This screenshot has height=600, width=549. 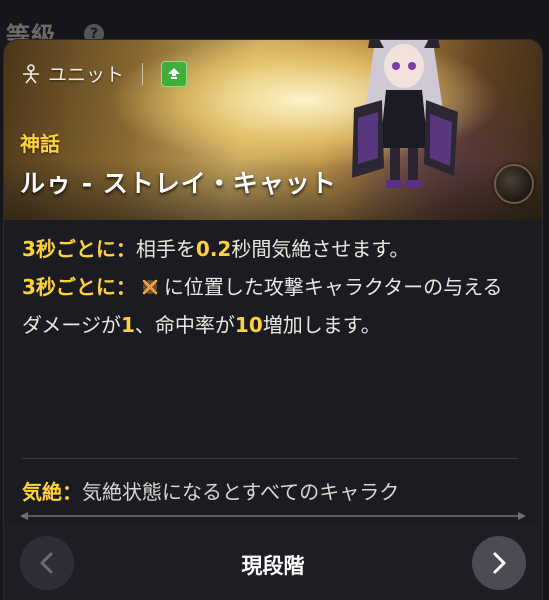 I want to click on skill-value: 10, so click(x=248, y=325).